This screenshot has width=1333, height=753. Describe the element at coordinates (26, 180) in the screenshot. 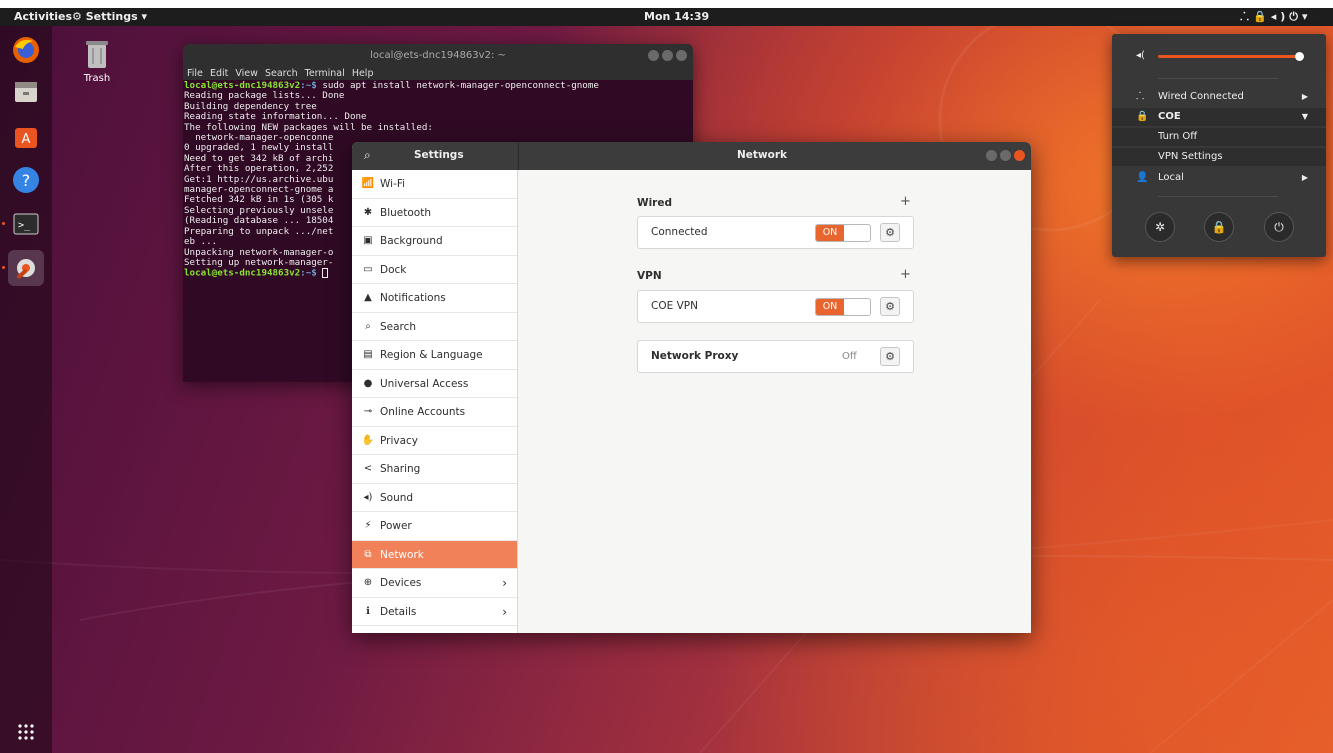

I see `help-launcher: ?` at that location.